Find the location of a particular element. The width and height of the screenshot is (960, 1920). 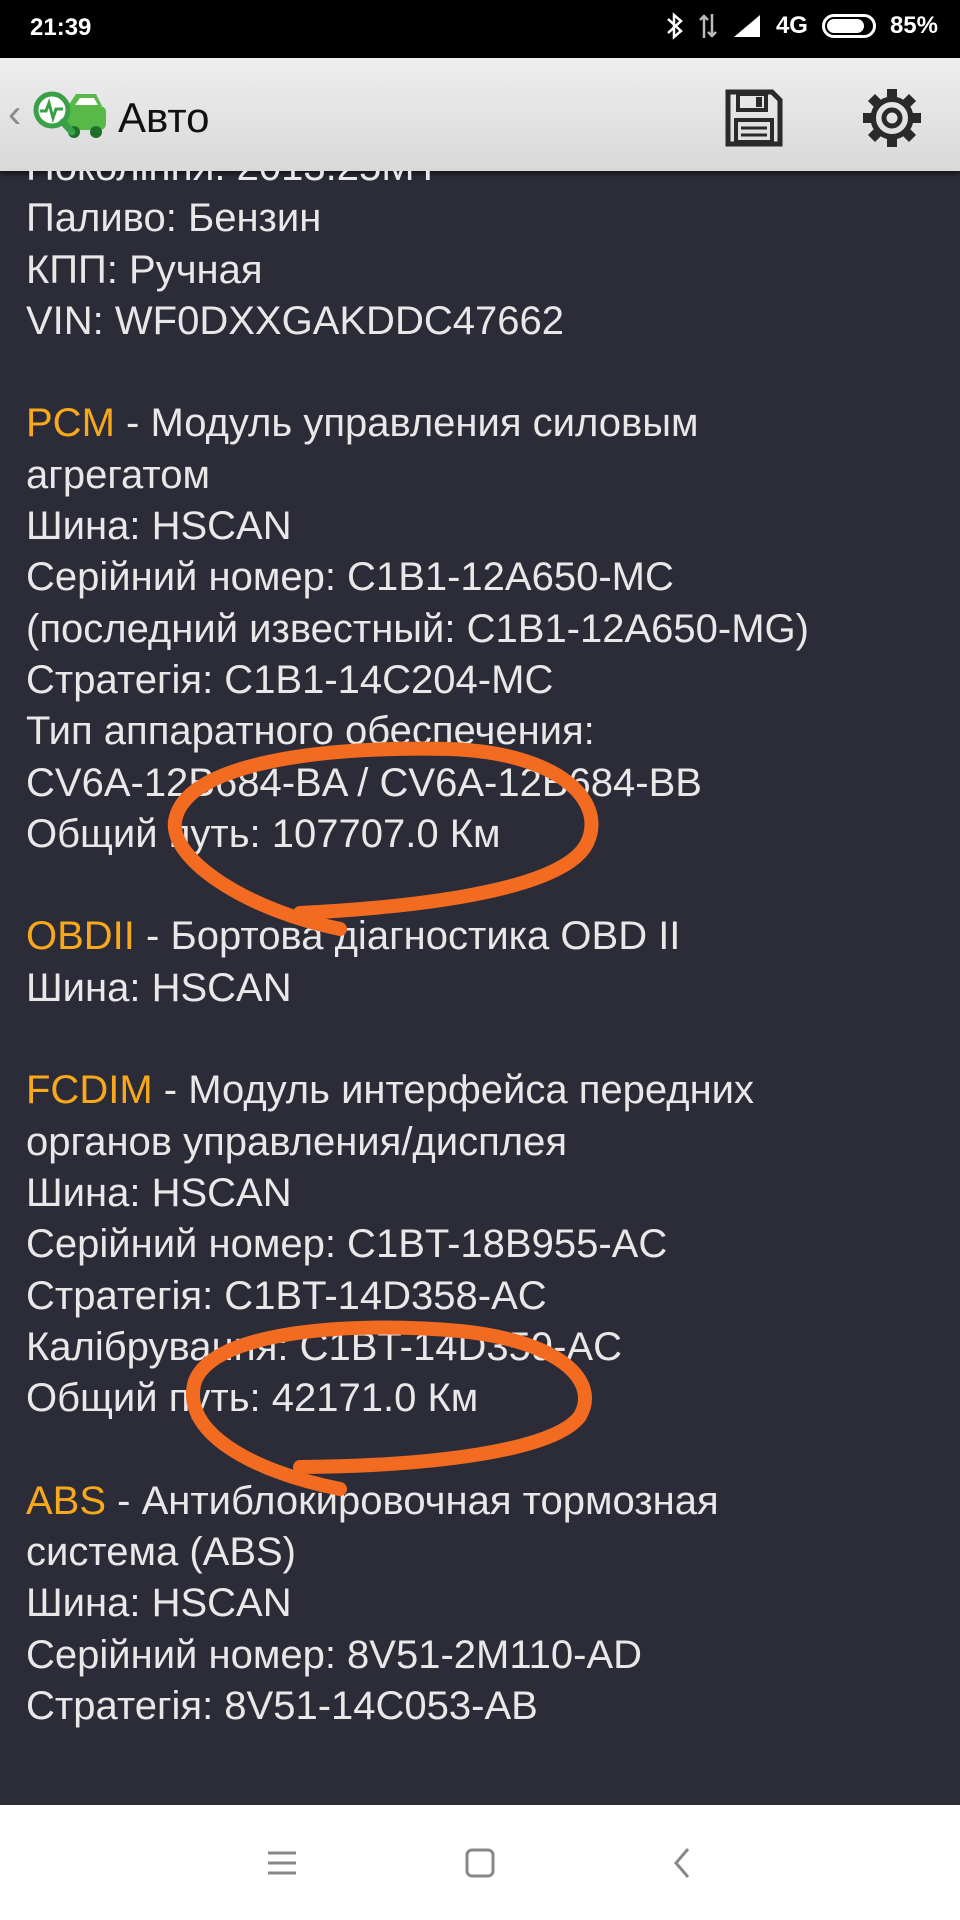

abs-title: ABS - Антиблокировочная тормозная is located at coordinates (372, 1500).